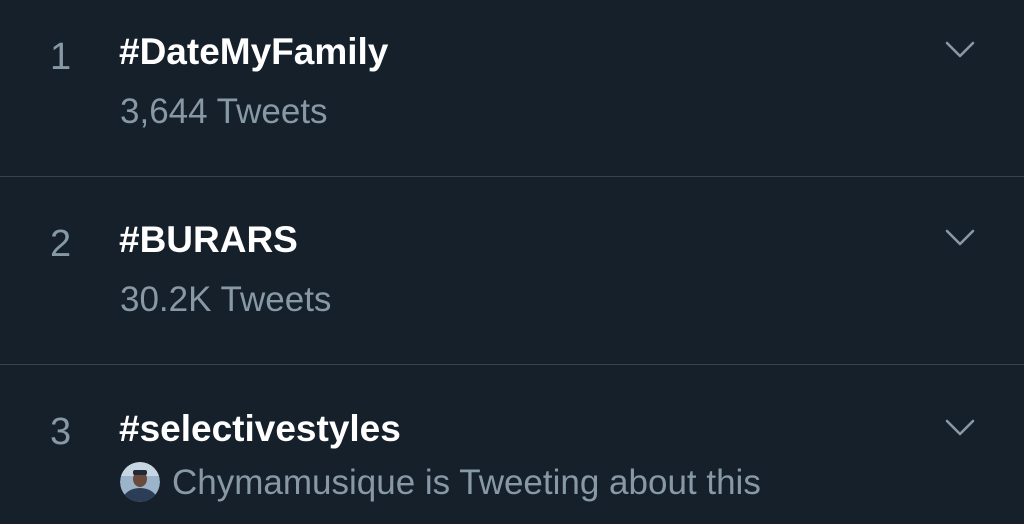 This screenshot has height=524, width=1024. I want to click on trend-hashtag: #selectivestyles, so click(260, 428).